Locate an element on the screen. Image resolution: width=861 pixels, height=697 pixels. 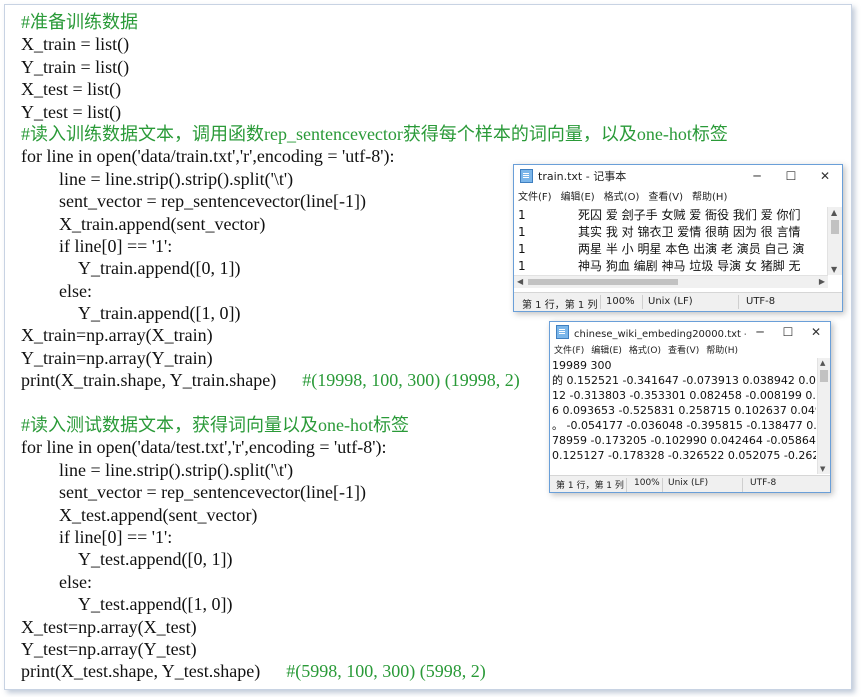
sentence-text: 两星 半 小 明星 本色 出演 老 演员 自己 演 is located at coordinates (691, 249).